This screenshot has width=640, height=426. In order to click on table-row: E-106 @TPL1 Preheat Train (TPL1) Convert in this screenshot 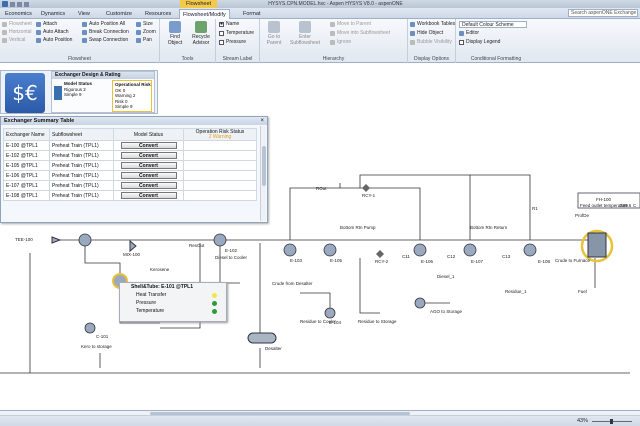, I will do `click(130, 175)`.